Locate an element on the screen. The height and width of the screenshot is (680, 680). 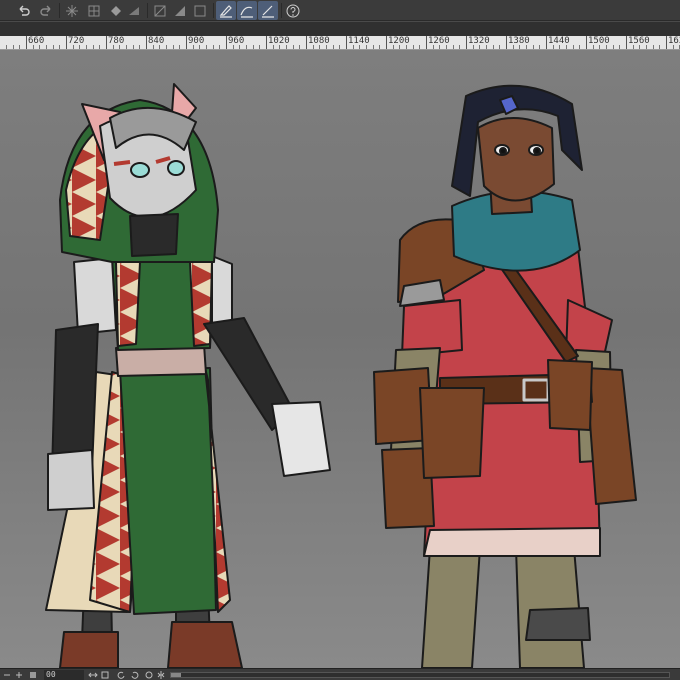
ruler-label: 900 is located at coordinates (196, 41).